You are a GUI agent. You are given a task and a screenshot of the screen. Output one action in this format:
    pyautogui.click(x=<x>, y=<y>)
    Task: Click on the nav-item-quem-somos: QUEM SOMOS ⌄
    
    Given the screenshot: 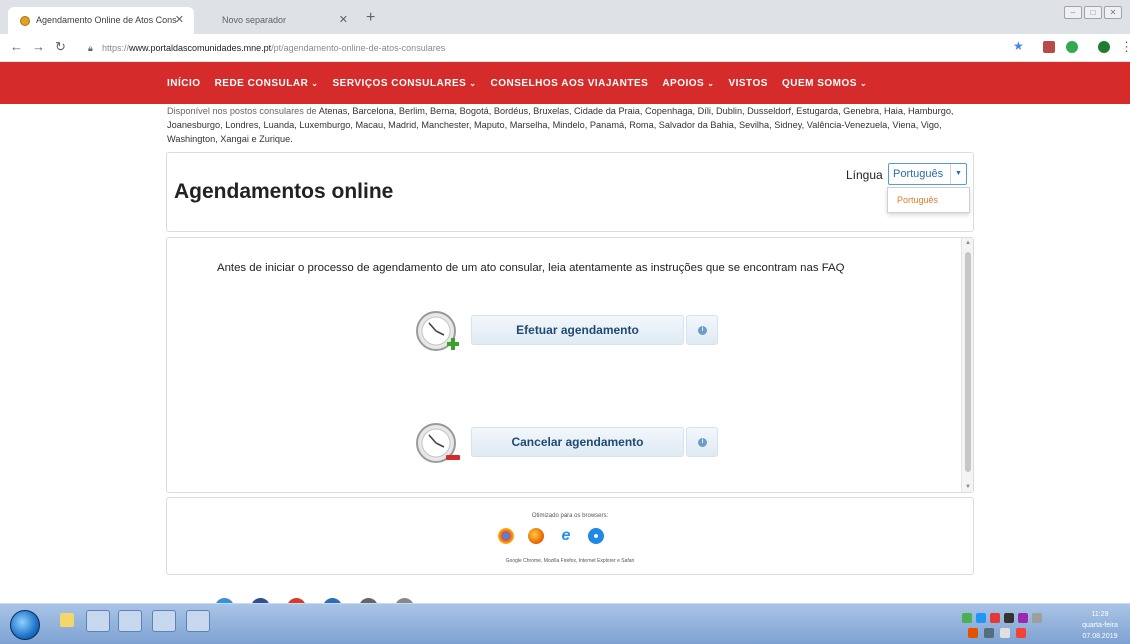 What is the action you would take?
    pyautogui.click(x=824, y=83)
    